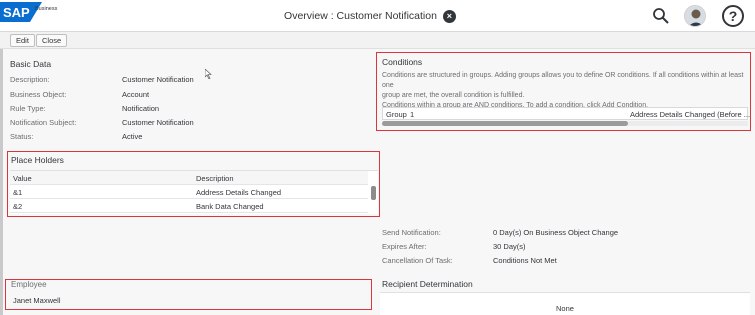 The width and height of the screenshot is (755, 315). I want to click on row-value: &1, so click(18, 192).